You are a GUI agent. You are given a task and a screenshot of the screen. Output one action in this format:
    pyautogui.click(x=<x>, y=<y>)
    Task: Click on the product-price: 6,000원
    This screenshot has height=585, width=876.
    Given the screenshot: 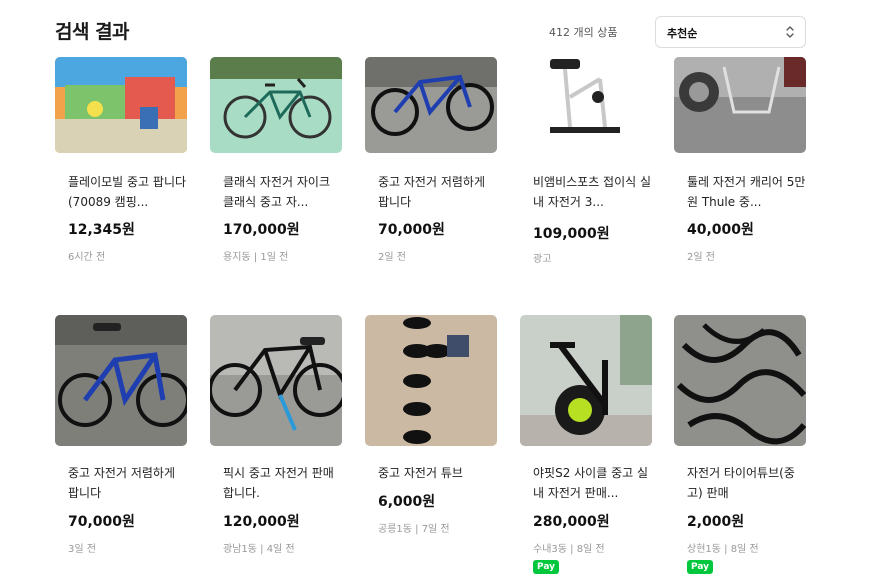 What is the action you would take?
    pyautogui.click(x=407, y=502)
    